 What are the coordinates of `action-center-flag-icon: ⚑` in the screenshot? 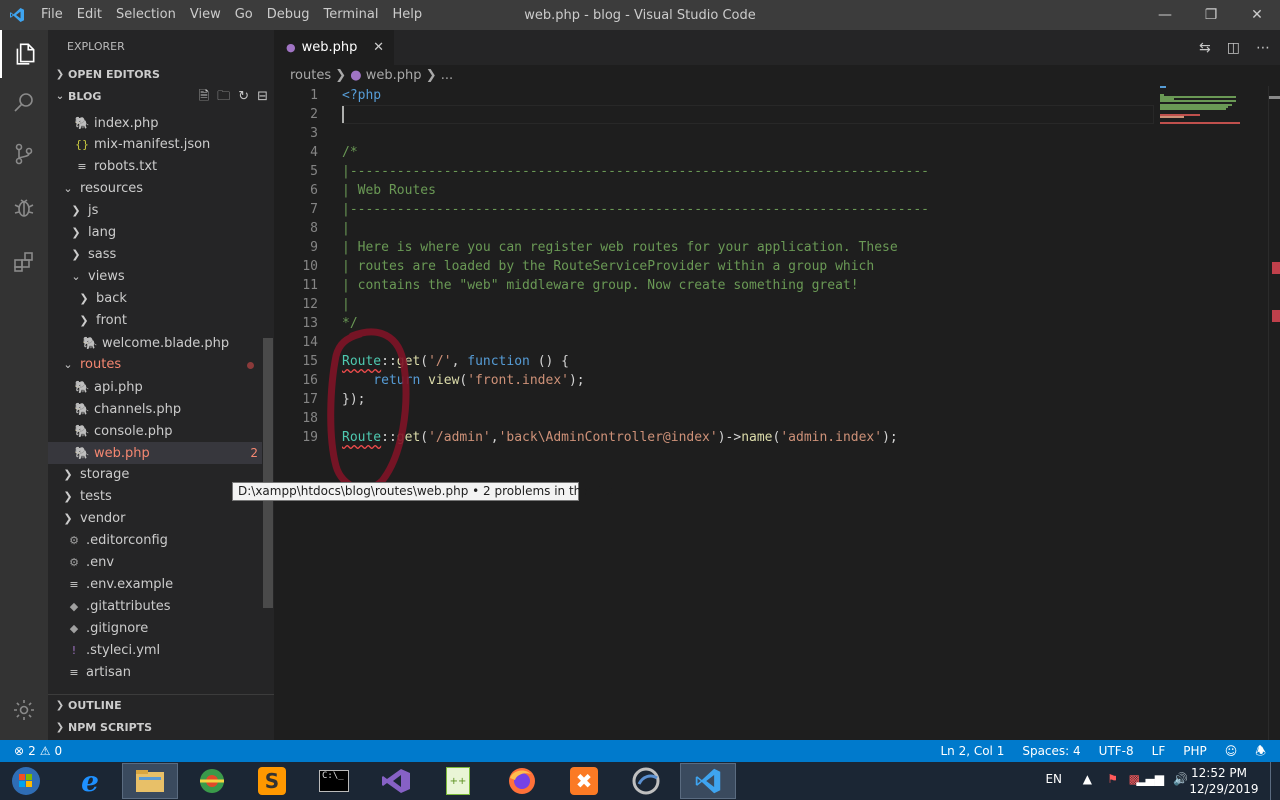 It's located at (1112, 779).